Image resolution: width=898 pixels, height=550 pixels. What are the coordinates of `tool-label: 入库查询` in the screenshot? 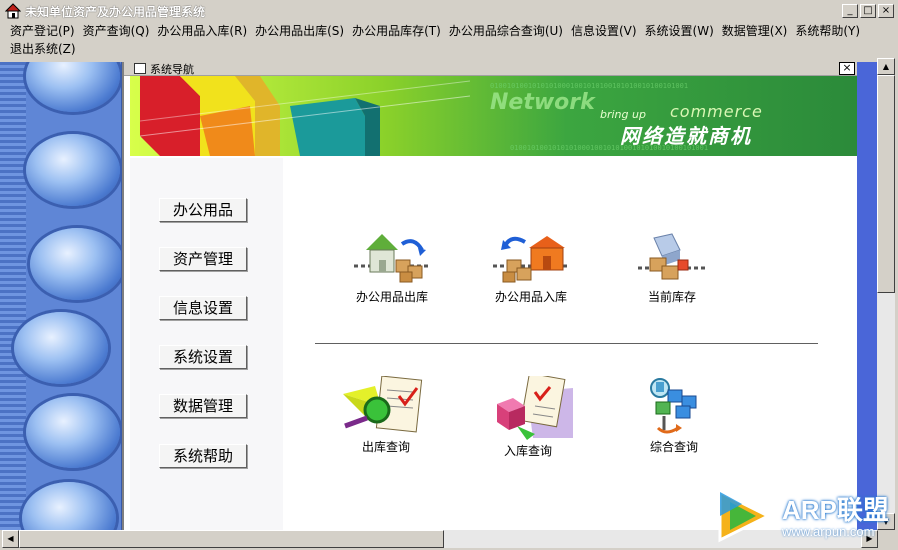 It's located at (527, 451).